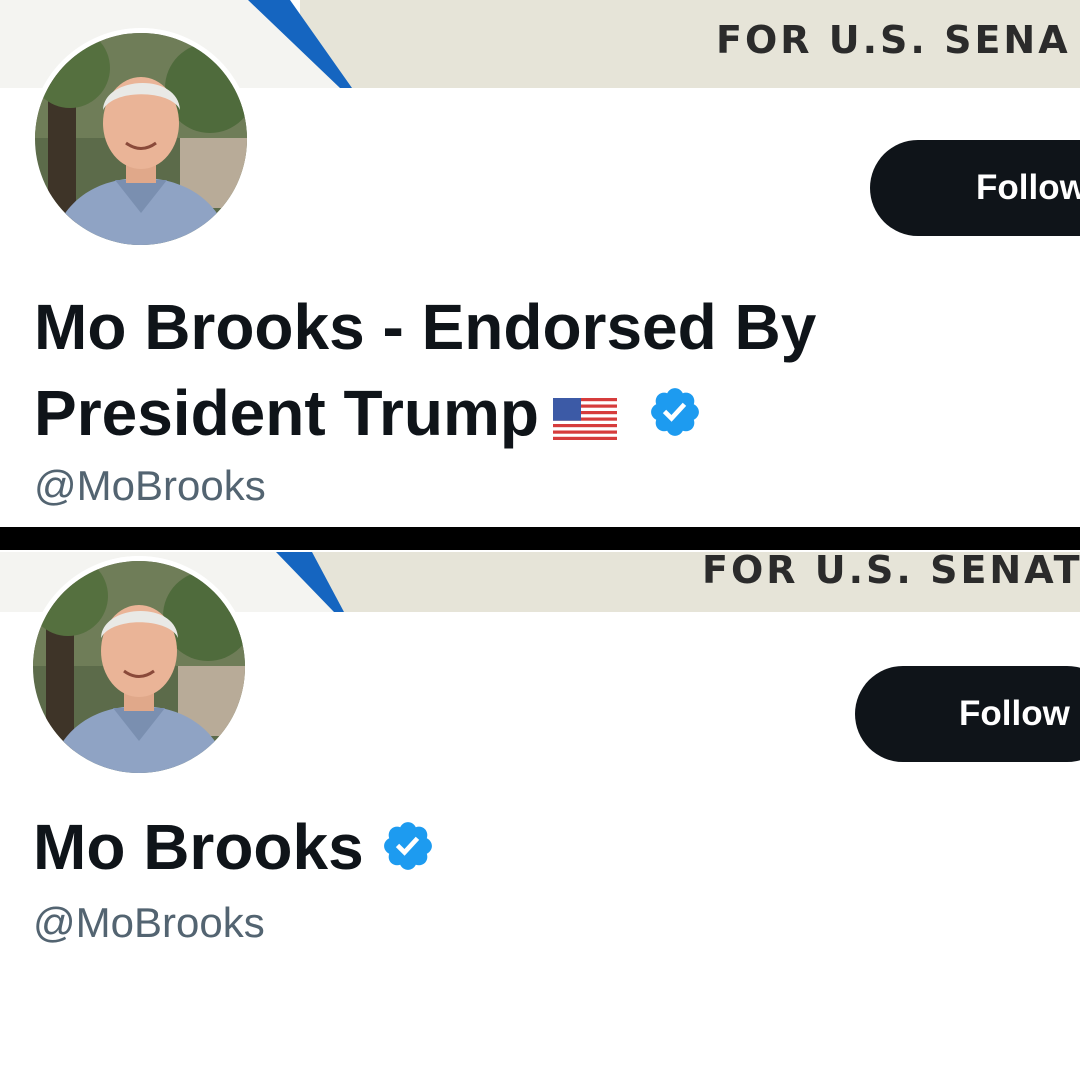 The width and height of the screenshot is (1080, 1080). Describe the element at coordinates (893, 40) in the screenshot. I see `banner-text: FOR U.S. SENA` at that location.